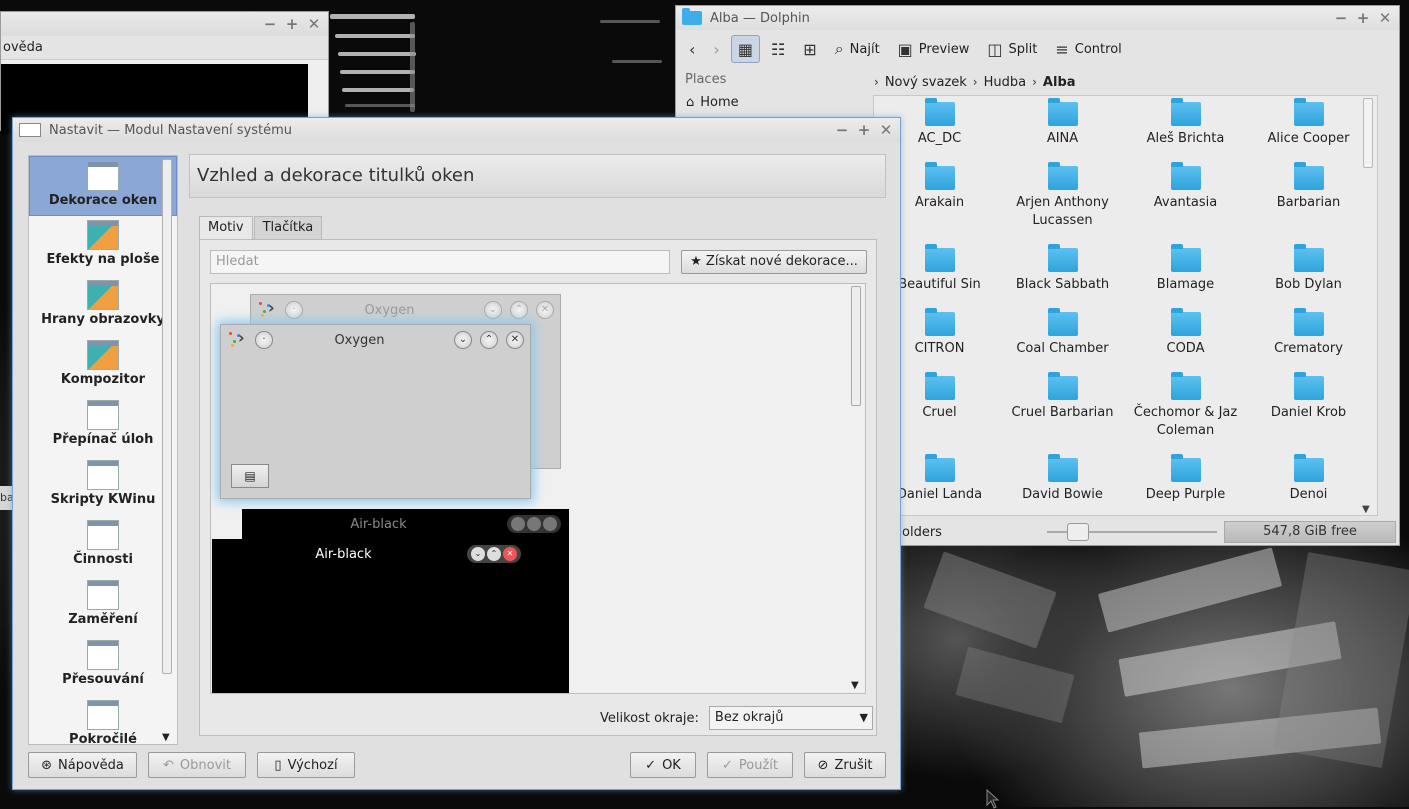  What do you see at coordinates (1185, 333) in the screenshot?
I see `folder-item: CODA` at bounding box center [1185, 333].